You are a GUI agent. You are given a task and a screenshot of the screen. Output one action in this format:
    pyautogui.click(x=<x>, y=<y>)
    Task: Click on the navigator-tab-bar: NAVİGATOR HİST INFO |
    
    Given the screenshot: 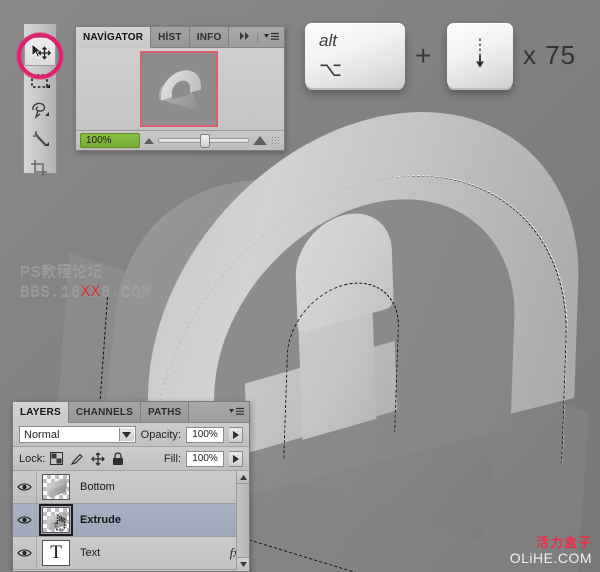 What is the action you would take?
    pyautogui.click(x=180, y=37)
    